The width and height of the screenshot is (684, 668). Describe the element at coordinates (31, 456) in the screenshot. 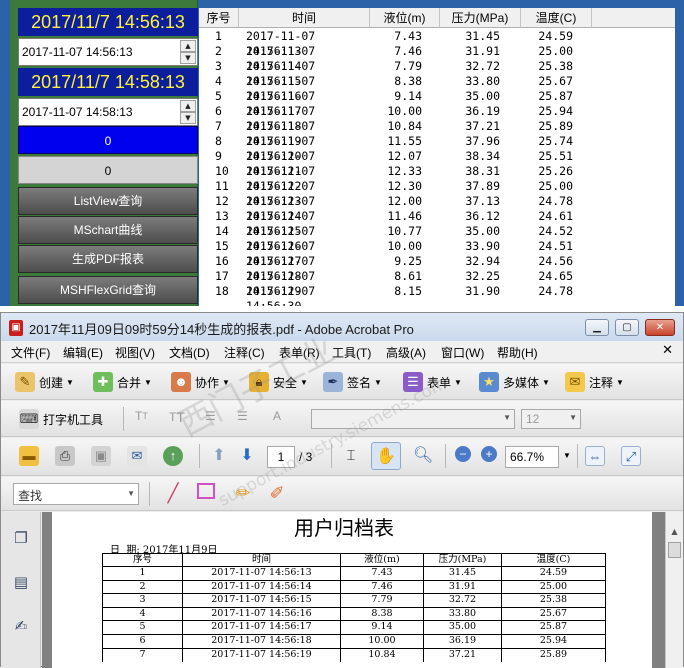

I see `open-folder-icon: ▬` at that location.